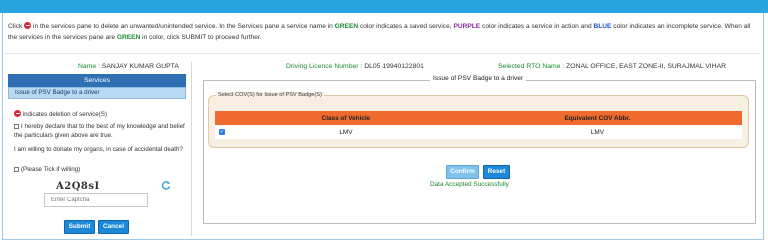 This screenshot has width=768, height=244. What do you see at coordinates (128, 66) in the screenshot?
I see `applicant-name: Name : SANJAY KUMAR GUPTA` at bounding box center [128, 66].